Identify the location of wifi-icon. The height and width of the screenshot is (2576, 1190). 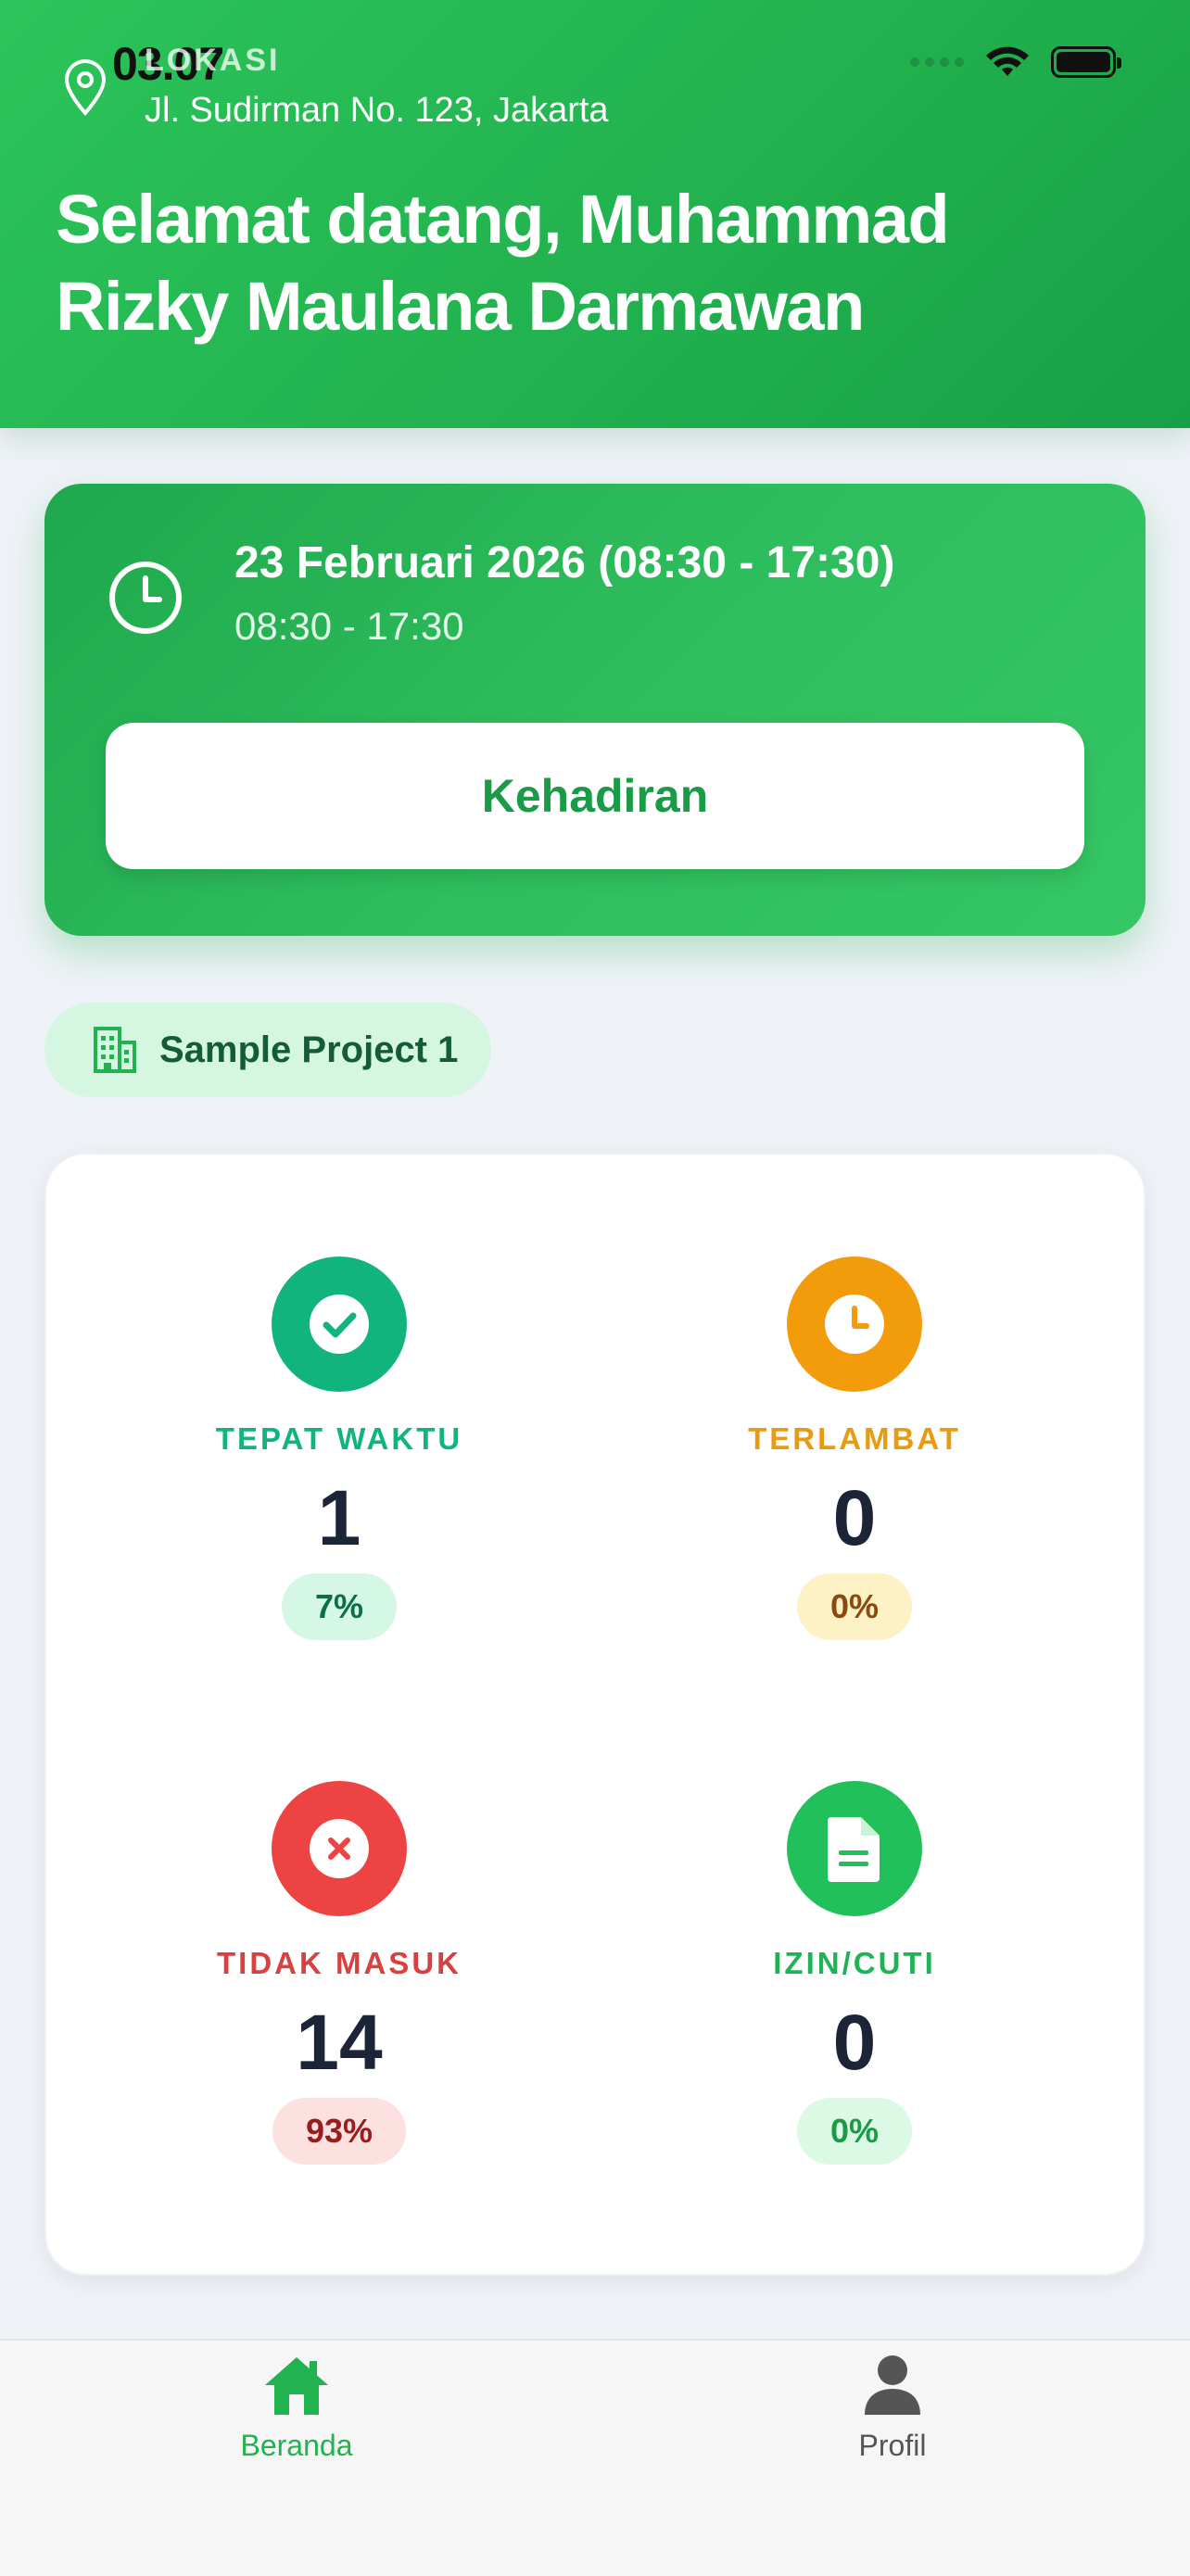
(1008, 61).